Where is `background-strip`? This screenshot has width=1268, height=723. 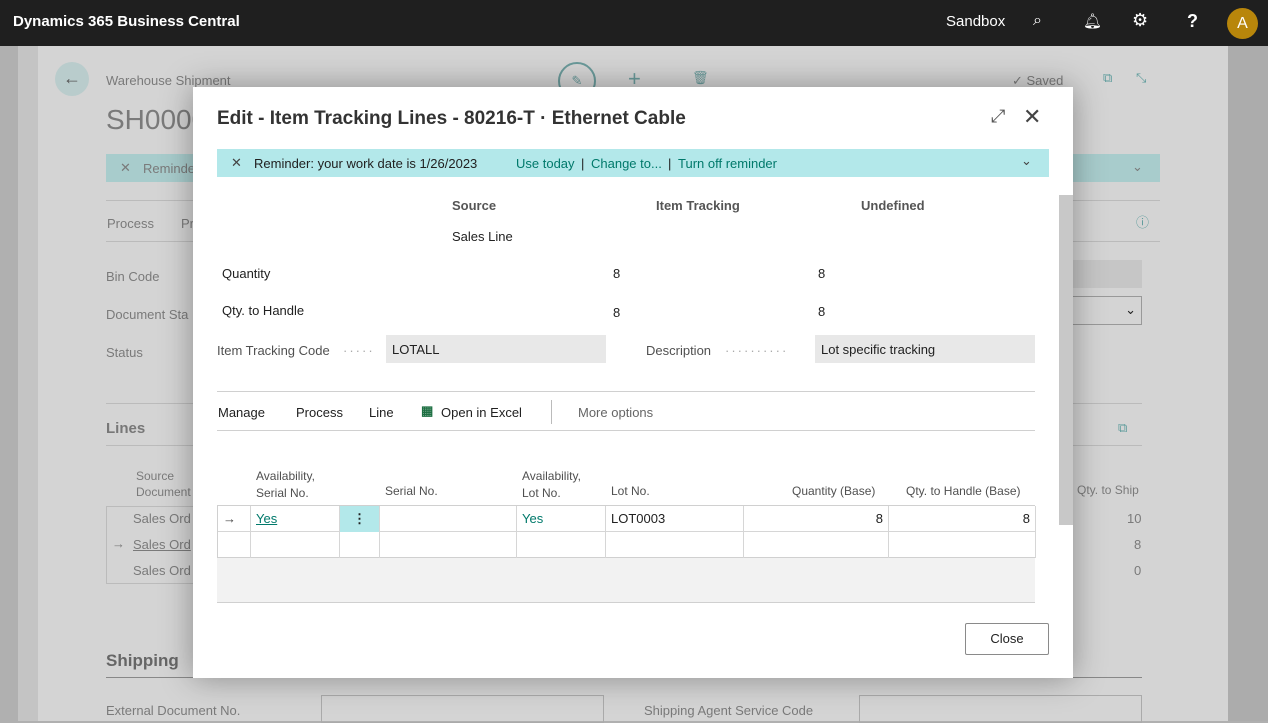
background-strip is located at coordinates (28, 383).